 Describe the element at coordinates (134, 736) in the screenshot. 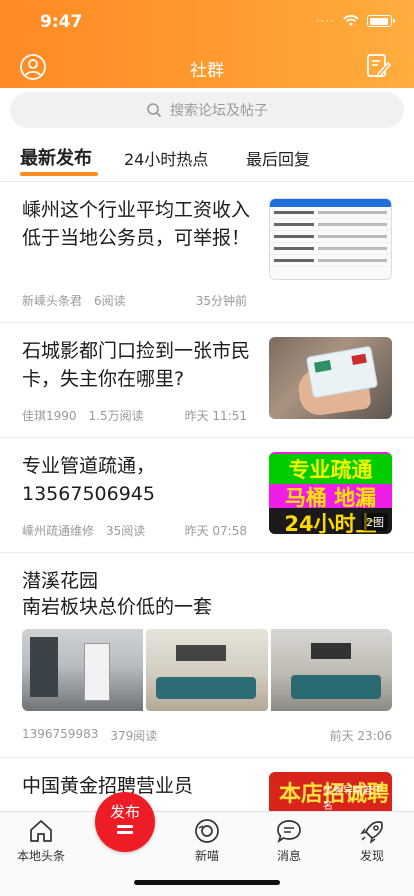

I see `post-reads: 379阅读` at that location.